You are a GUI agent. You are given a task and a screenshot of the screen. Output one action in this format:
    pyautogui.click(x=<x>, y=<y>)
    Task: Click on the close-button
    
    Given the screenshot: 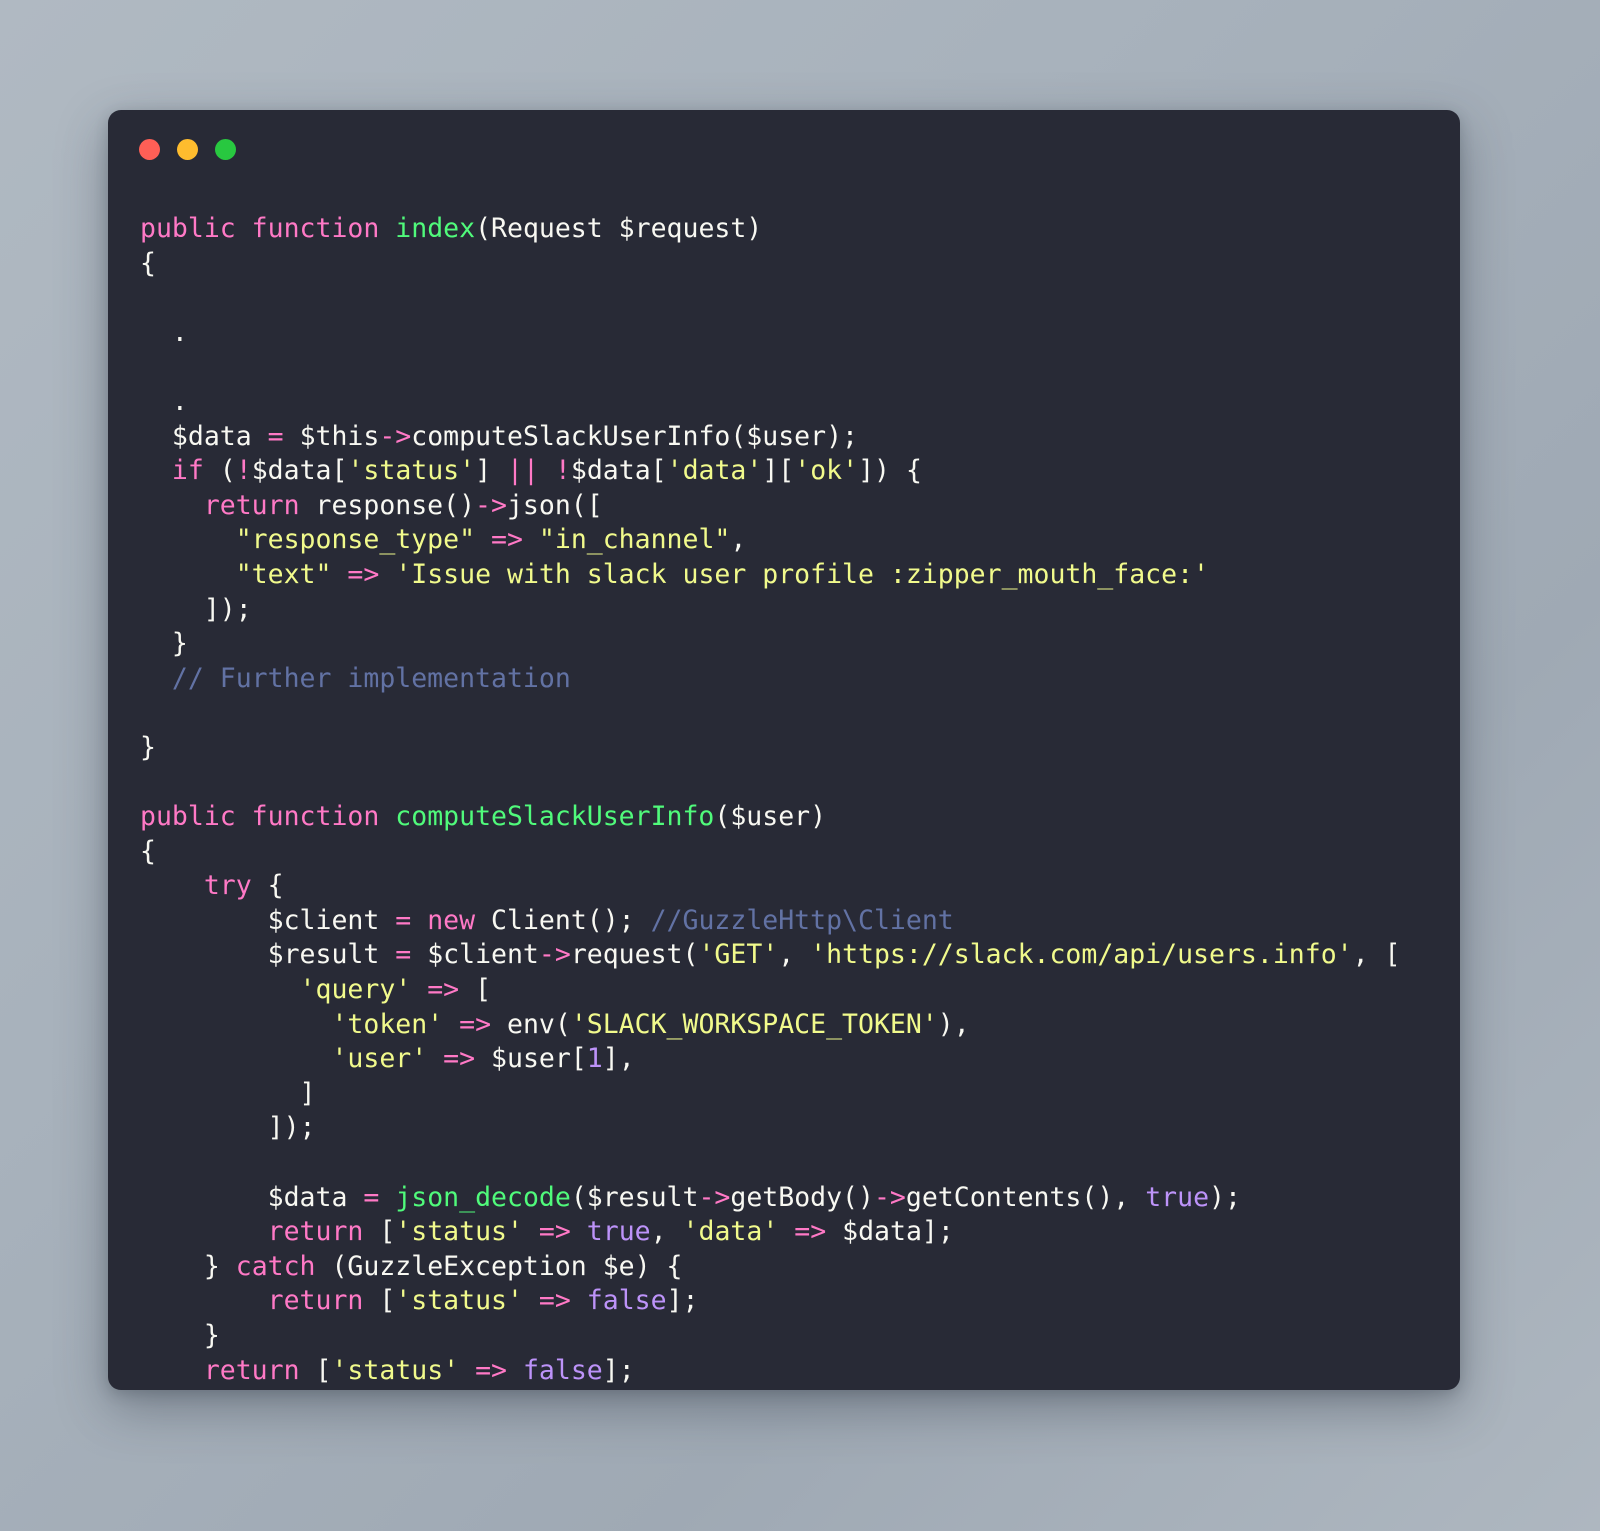 What is the action you would take?
    pyautogui.click(x=149, y=149)
    